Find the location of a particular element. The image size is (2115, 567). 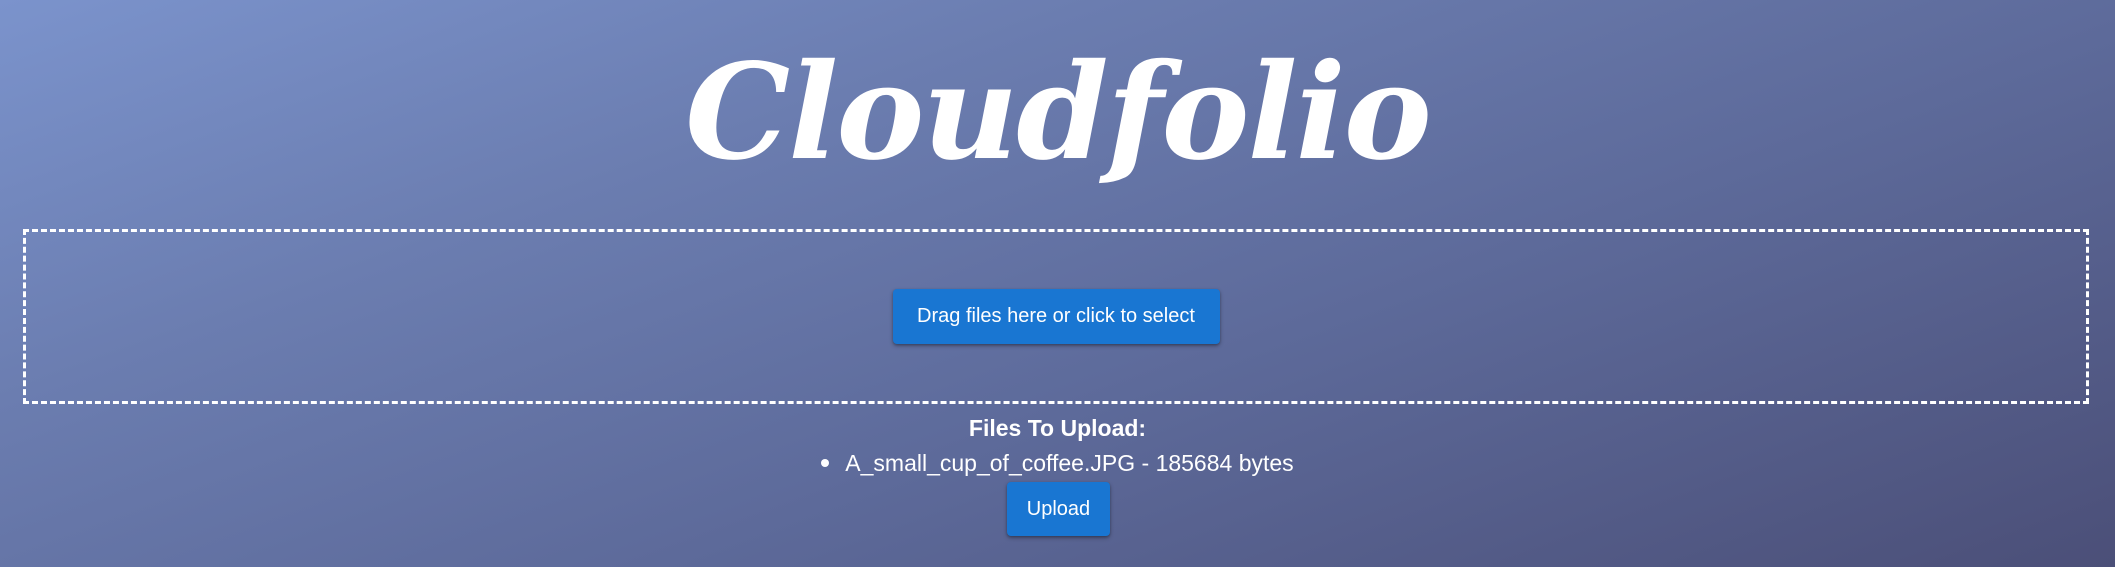

select-files-button: Drag files here or click to select is located at coordinates (1056, 316).